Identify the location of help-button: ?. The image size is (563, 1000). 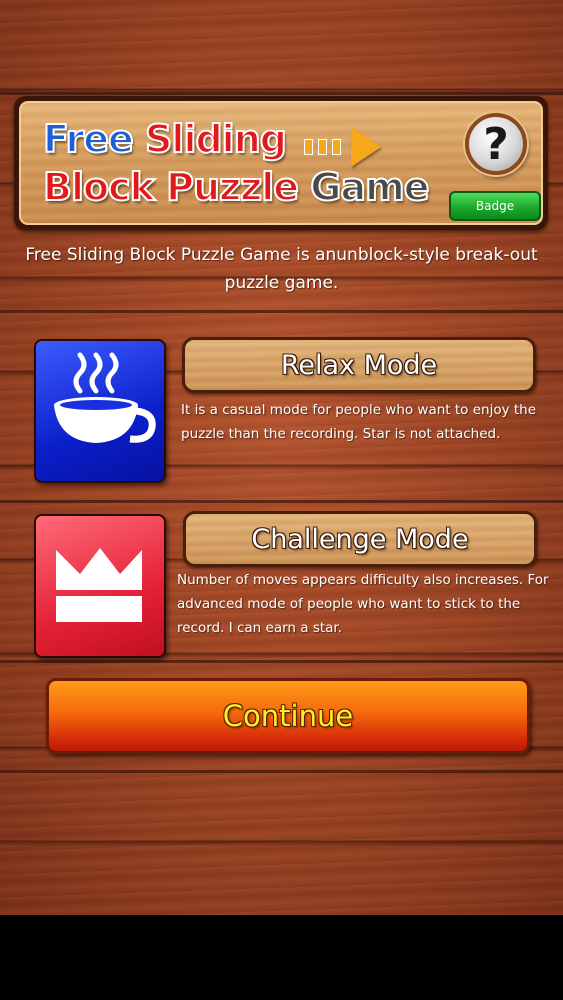
(496, 144).